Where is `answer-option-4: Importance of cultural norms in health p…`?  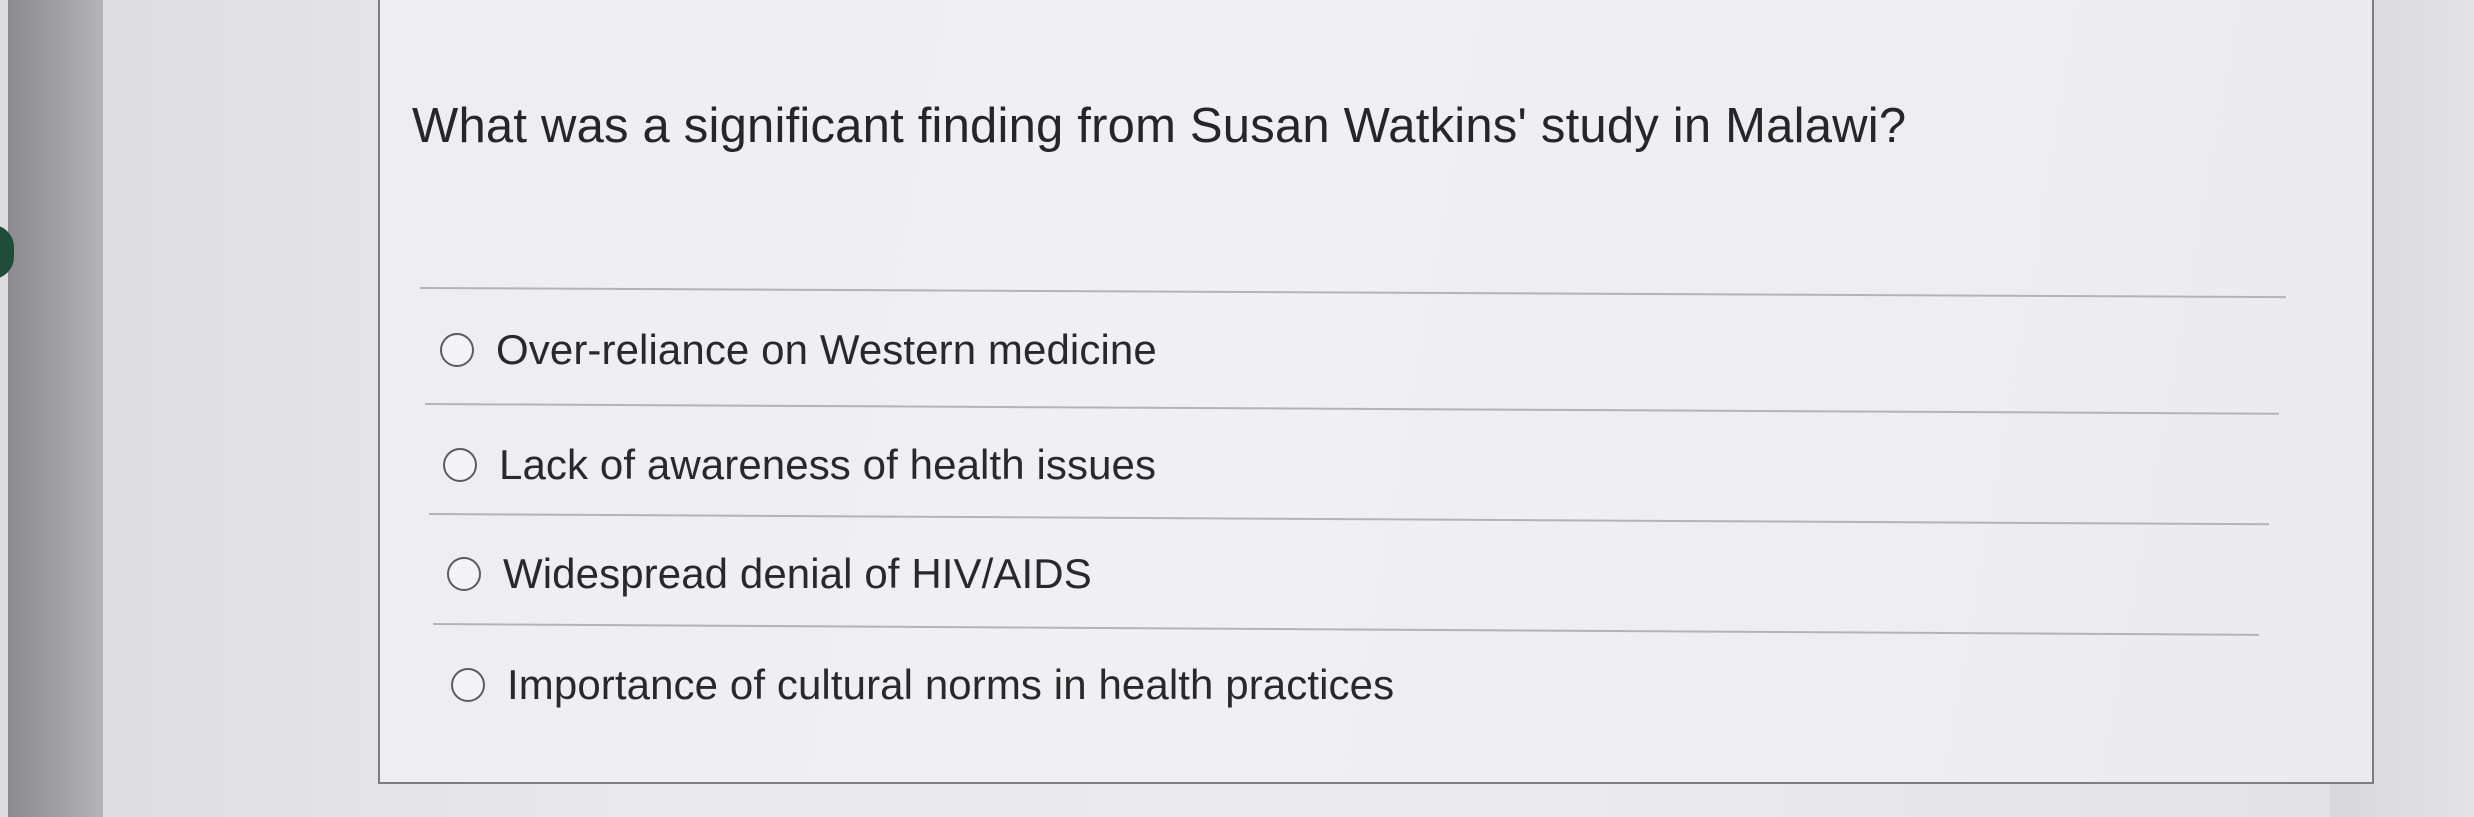 answer-option-4: Importance of cultural norms in health p… is located at coordinates (922, 685).